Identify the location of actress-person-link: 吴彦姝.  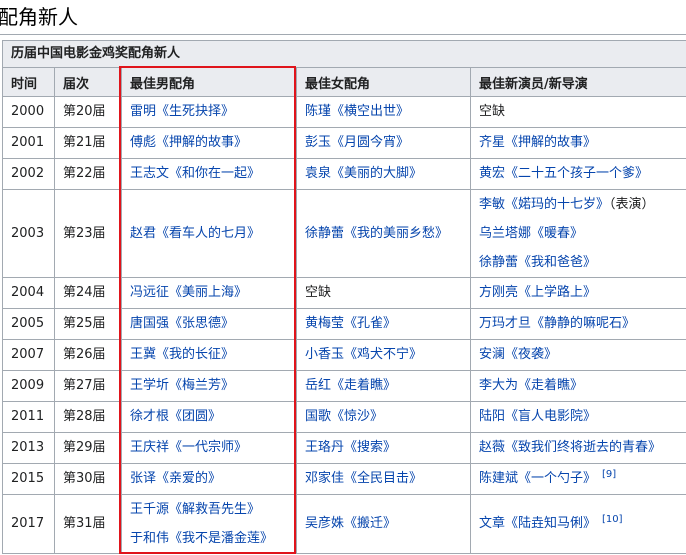
(324, 523).